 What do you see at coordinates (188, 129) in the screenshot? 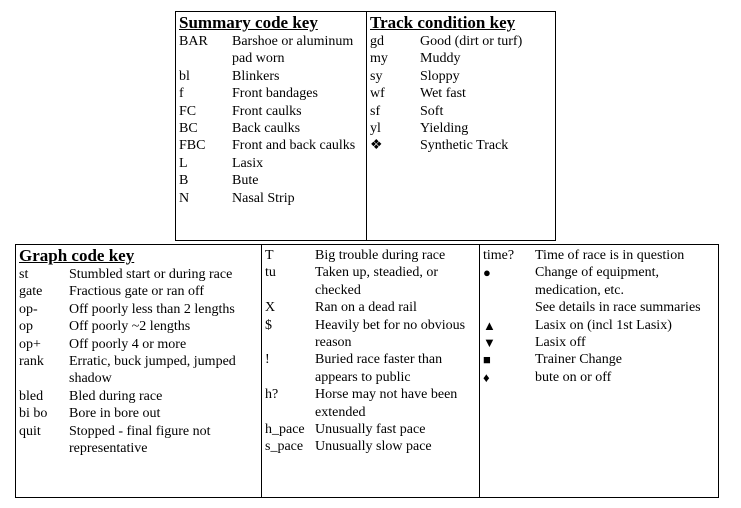
I see `key-code: BC` at bounding box center [188, 129].